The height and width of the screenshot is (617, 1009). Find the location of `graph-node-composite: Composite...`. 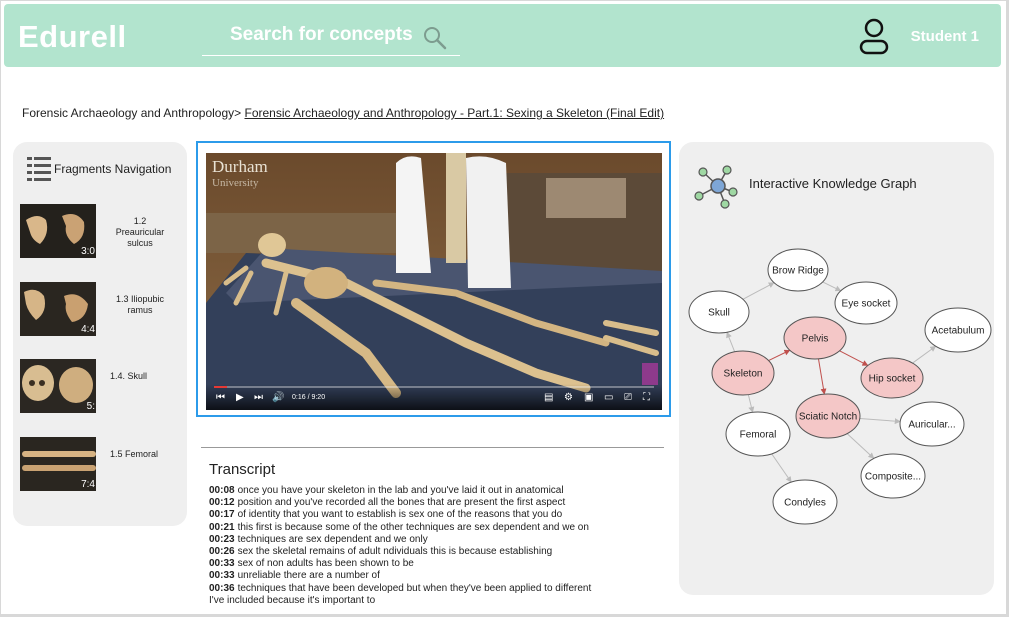

graph-node-composite: Composite... is located at coordinates (893, 476).